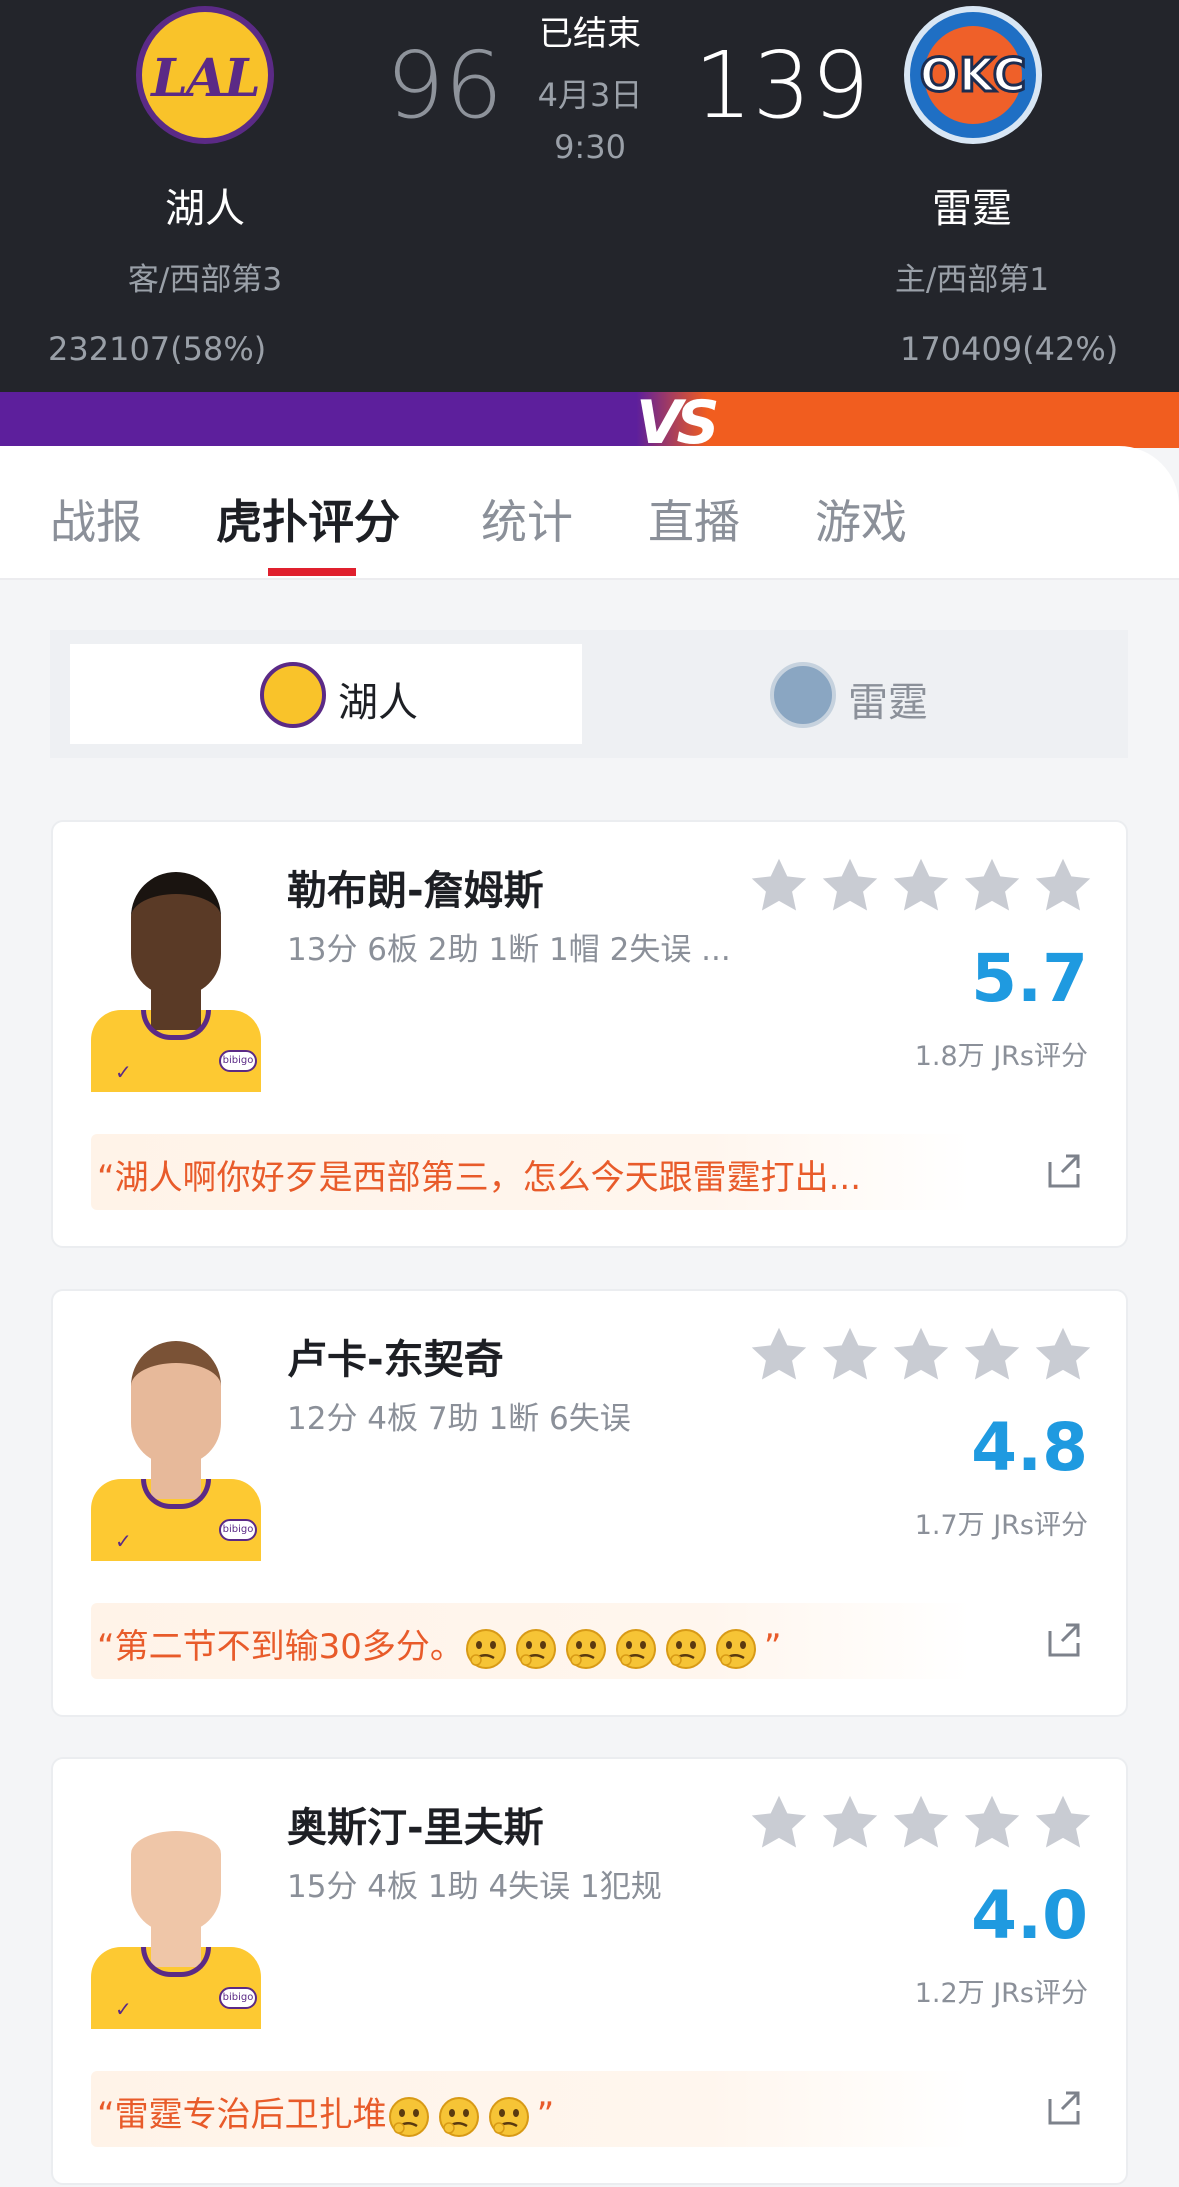  I want to click on lakers-logo-icon: LAL, so click(205, 75).